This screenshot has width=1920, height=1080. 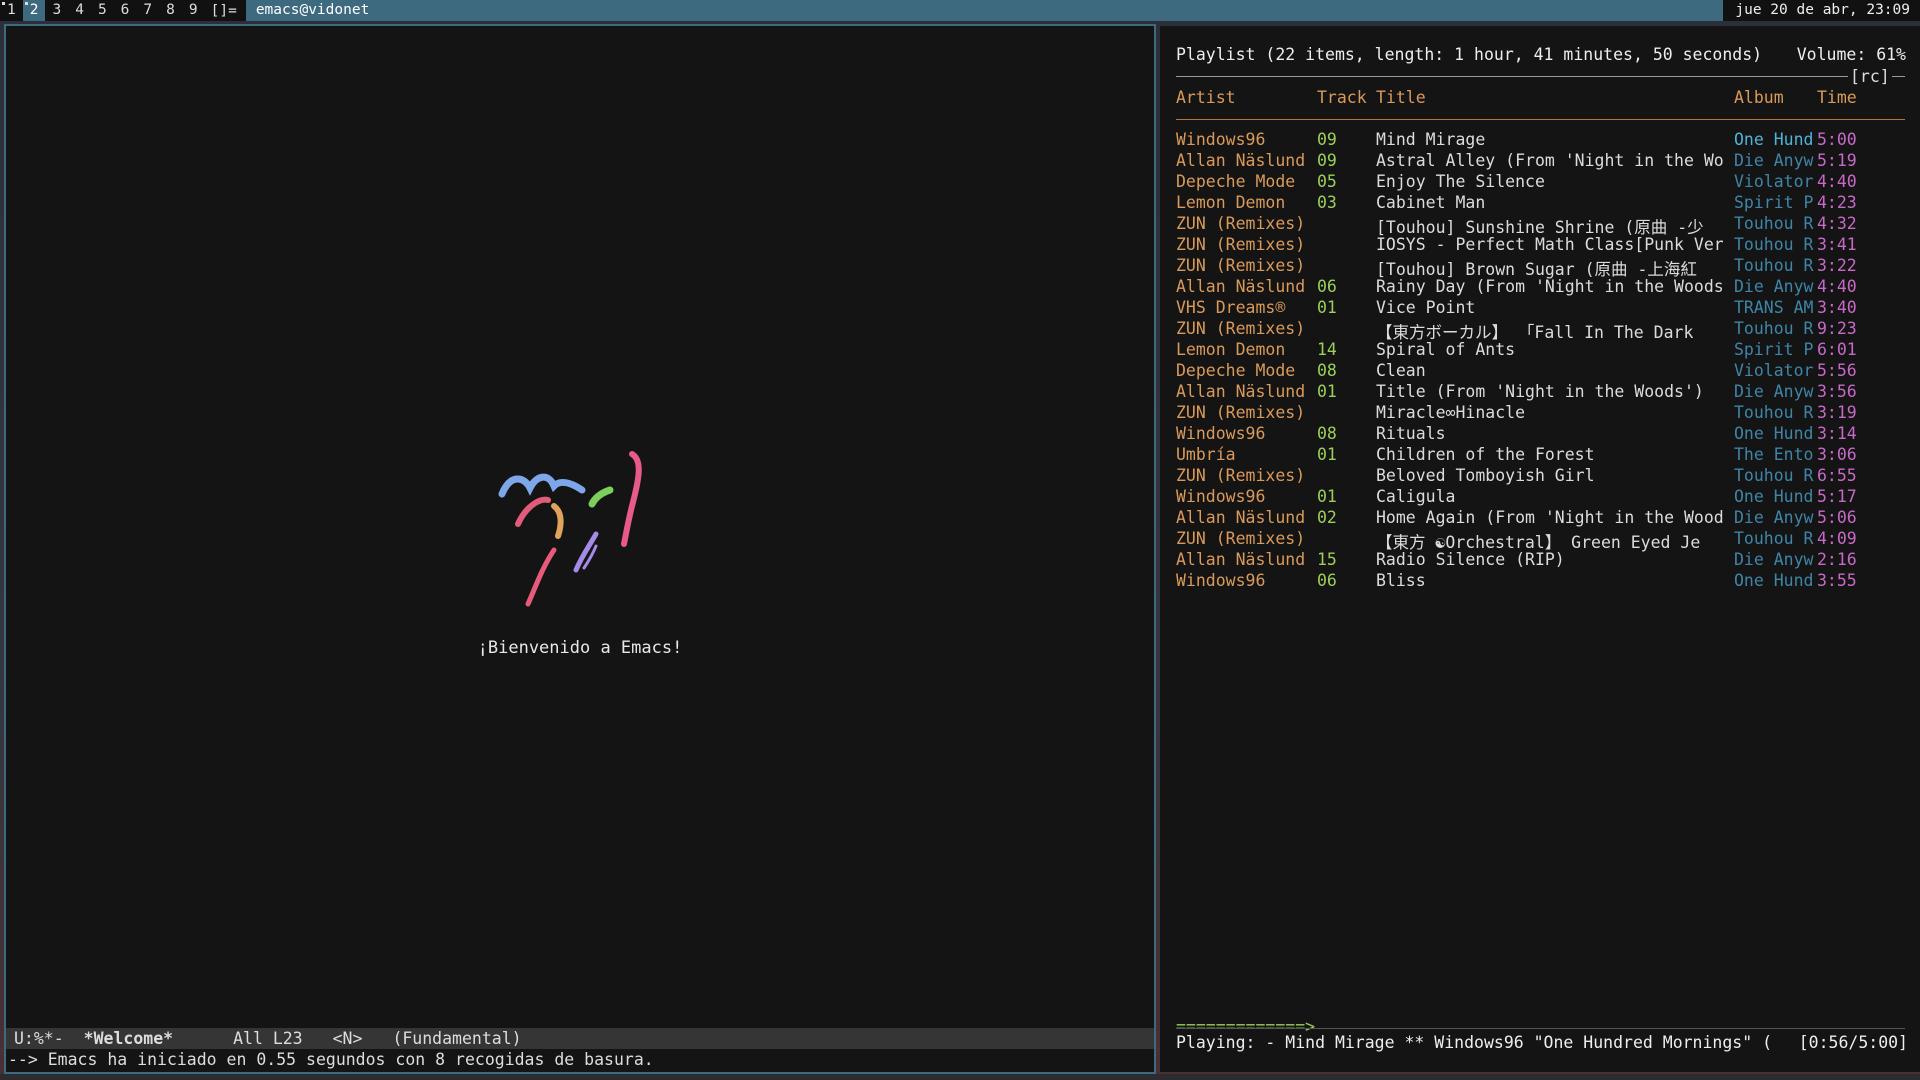 I want to click on tag-label: 3, so click(x=57, y=10).